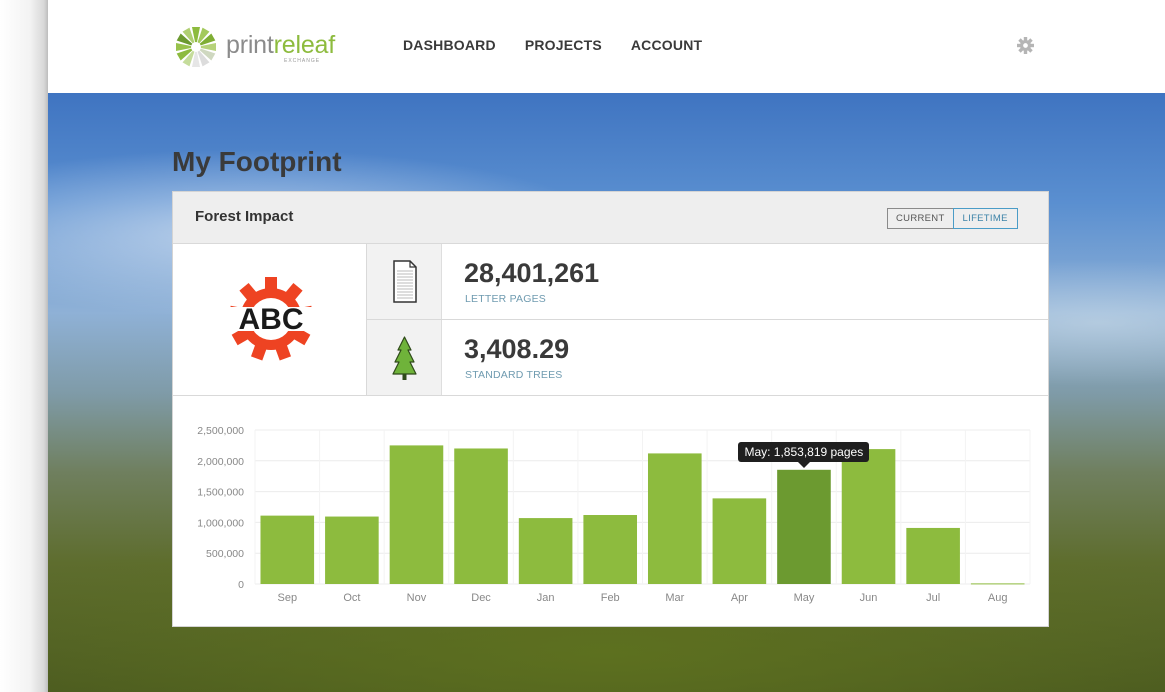 This screenshot has height=692, width=1165. What do you see at coordinates (416, 514) in the screenshot?
I see `bar-nov` at bounding box center [416, 514].